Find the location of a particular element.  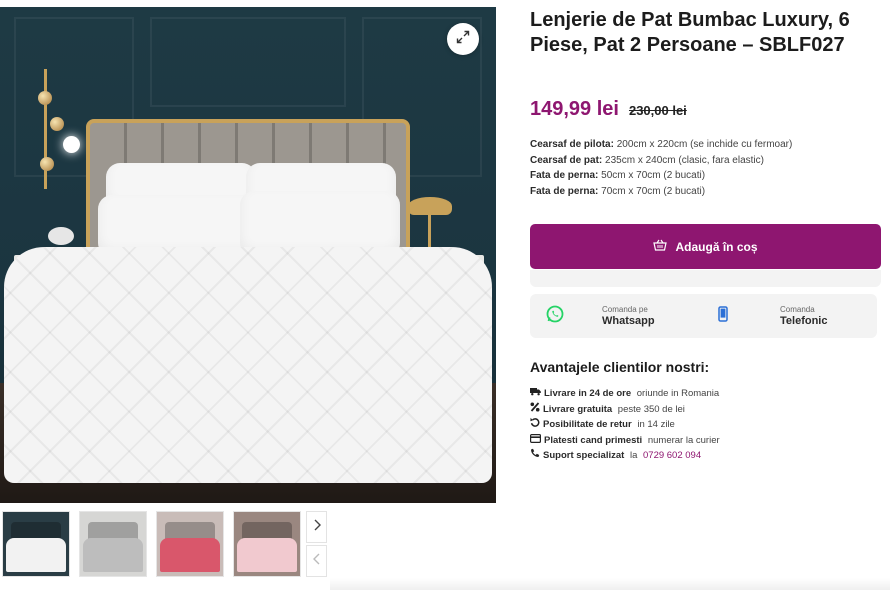

spec-row: Fata de perna: 70cm x 70cm (2 bucati) is located at coordinates (661, 192).